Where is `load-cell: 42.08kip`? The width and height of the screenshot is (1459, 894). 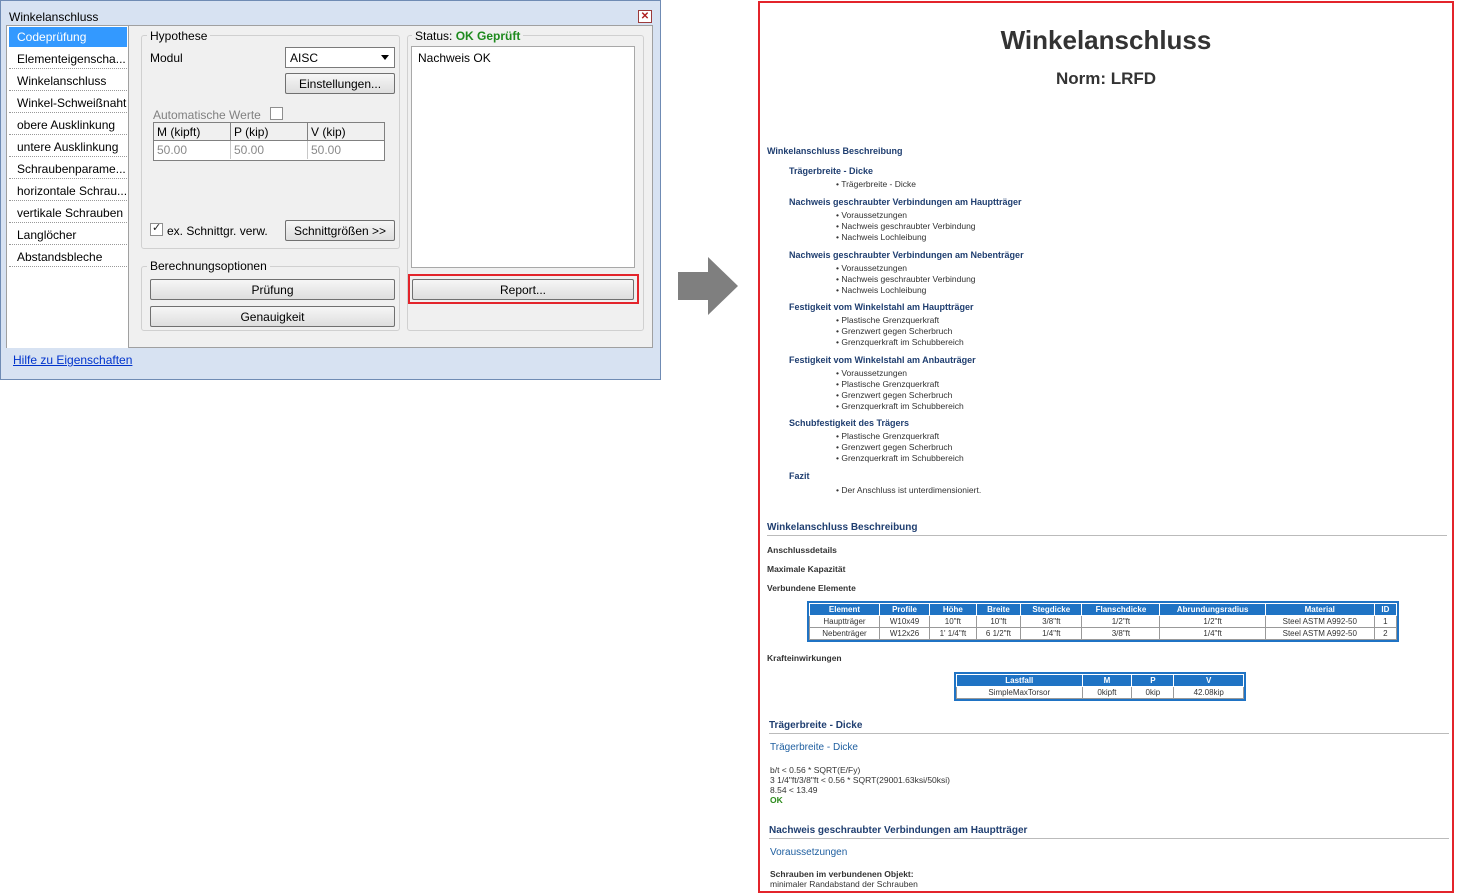
load-cell: 42.08kip is located at coordinates (1208, 692).